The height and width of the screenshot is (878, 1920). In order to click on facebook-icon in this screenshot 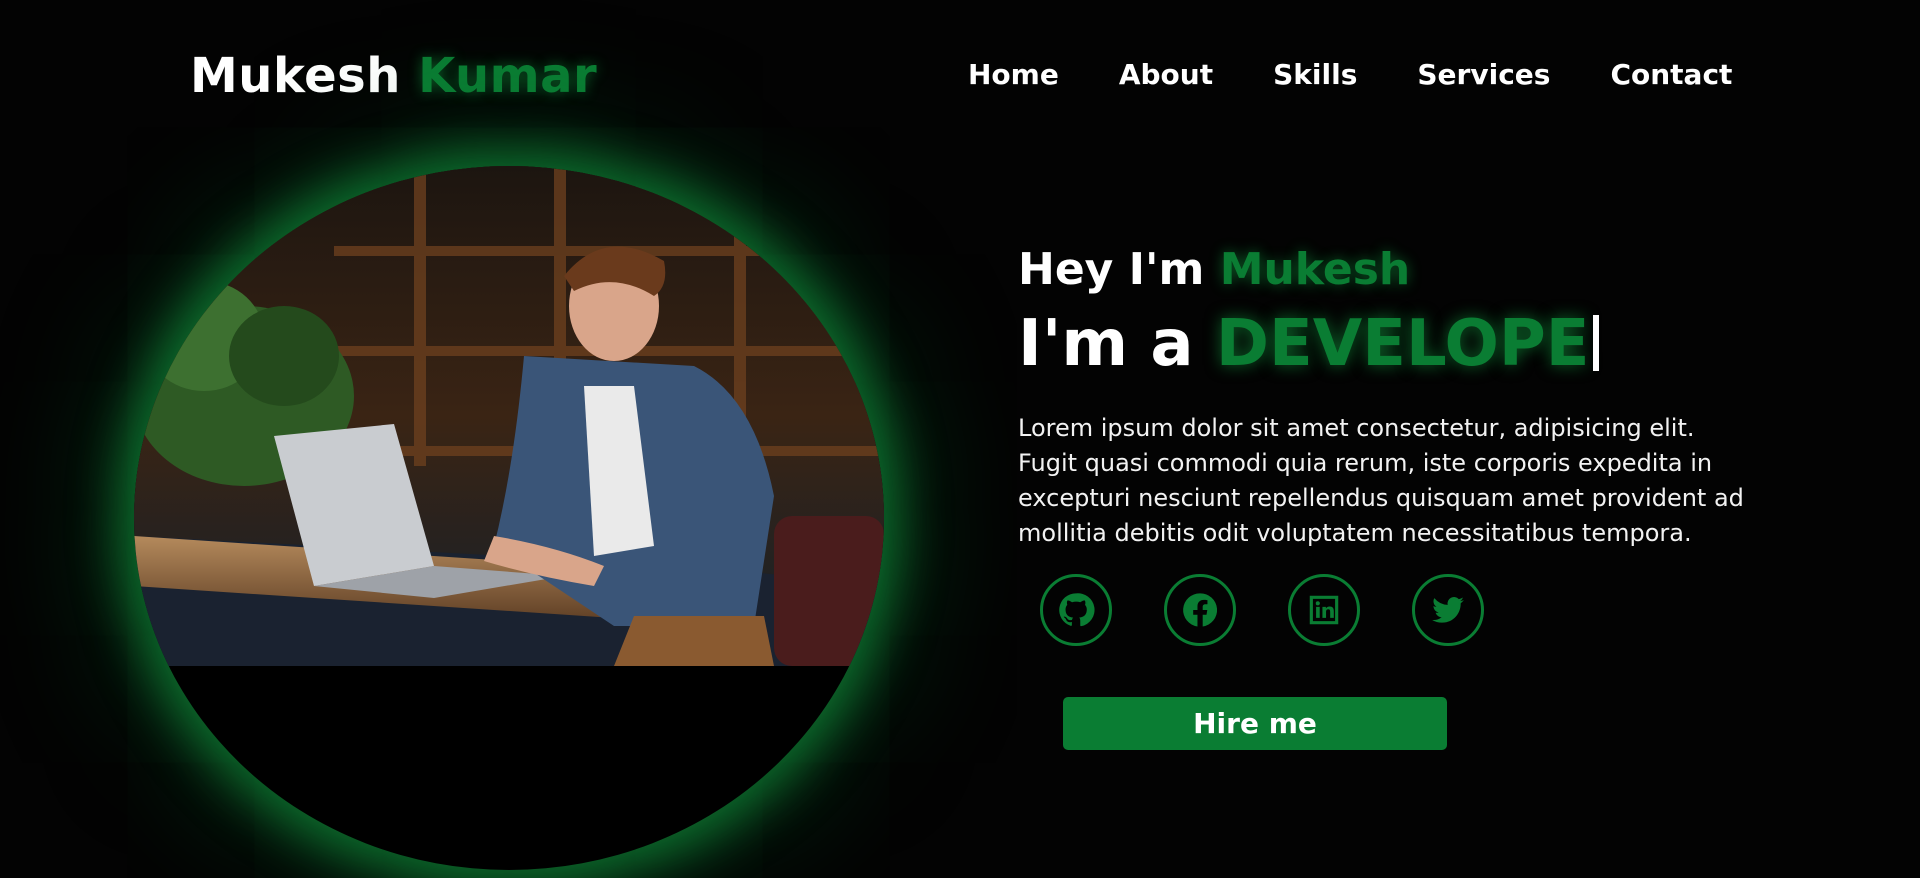, I will do `click(1200, 610)`.